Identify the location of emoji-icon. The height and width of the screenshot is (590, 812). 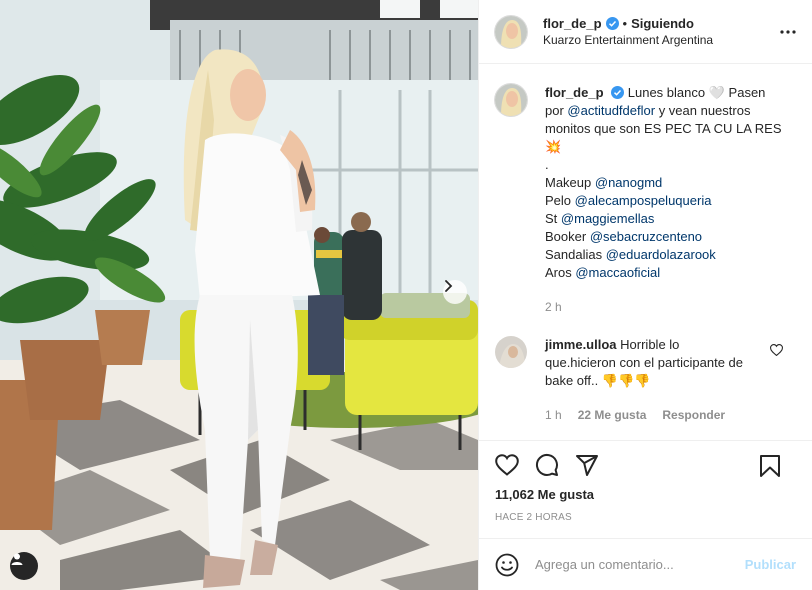
(507, 564).